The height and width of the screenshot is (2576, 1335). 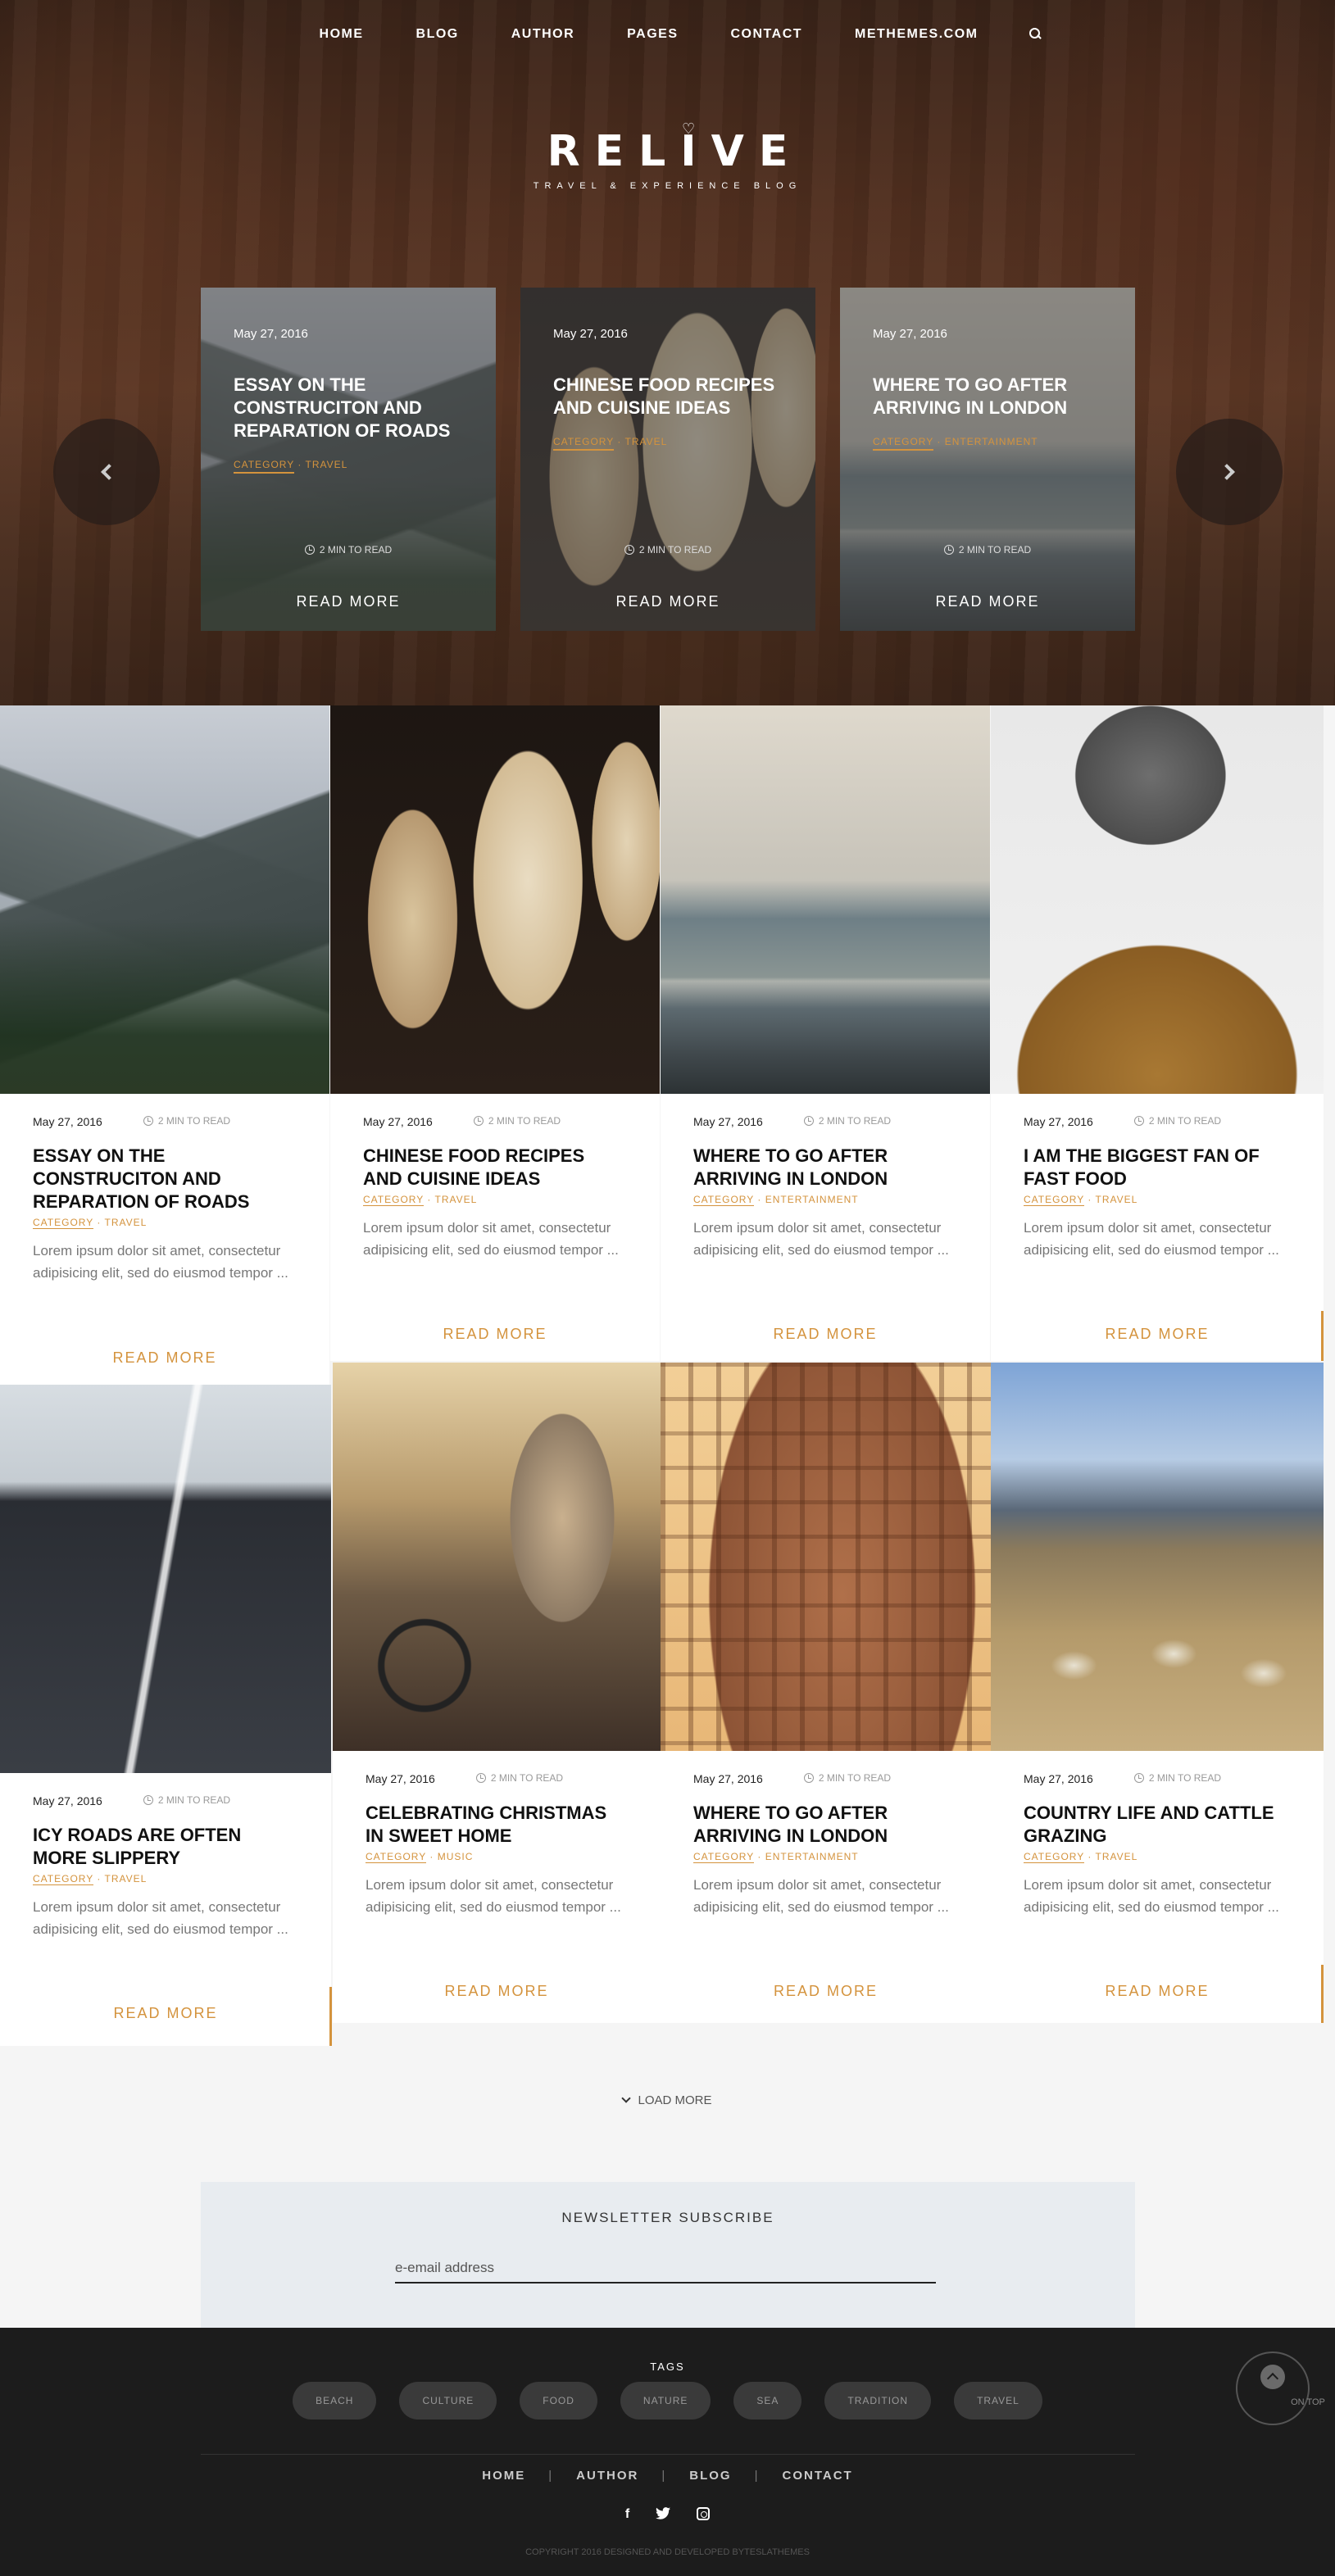 I want to click on nav-pages: PAGES, so click(x=652, y=34).